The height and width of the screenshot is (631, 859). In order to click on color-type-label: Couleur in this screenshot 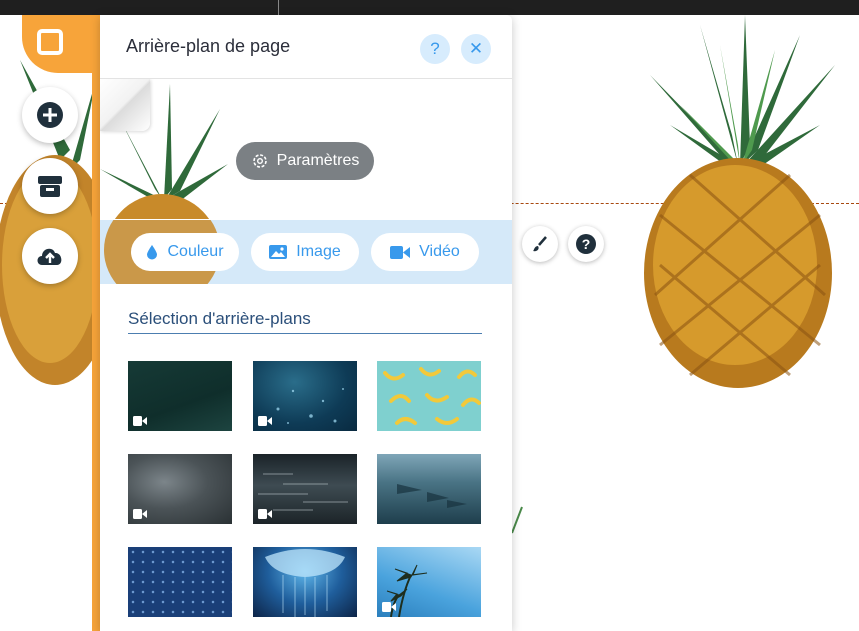, I will do `click(195, 251)`.